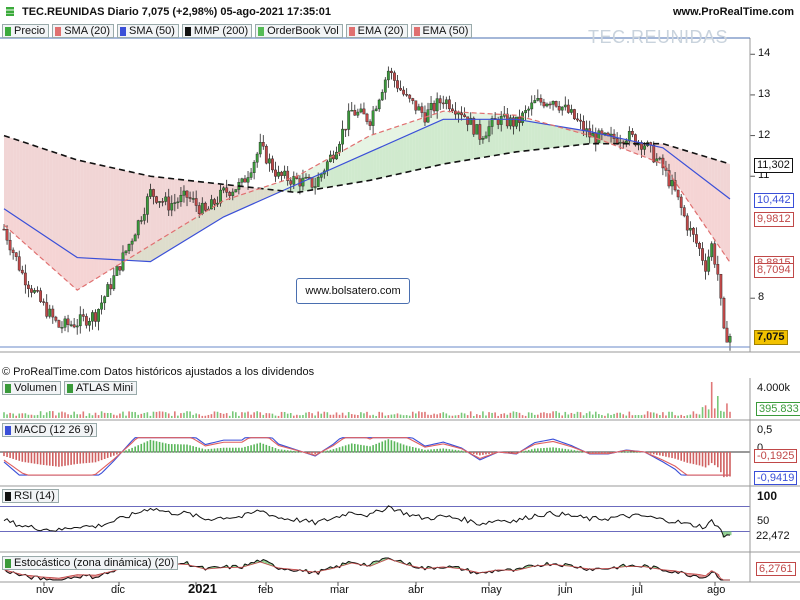 This screenshot has width=800, height=600. What do you see at coordinates (441, 31) in the screenshot?
I see `legend-item: EMA (50)` at bounding box center [441, 31].